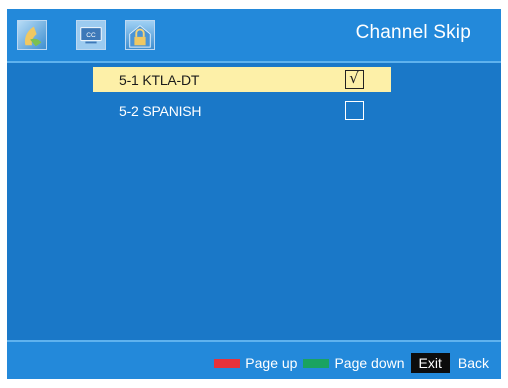 This screenshot has width=508, height=388. I want to click on picture-icon, so click(32, 35).